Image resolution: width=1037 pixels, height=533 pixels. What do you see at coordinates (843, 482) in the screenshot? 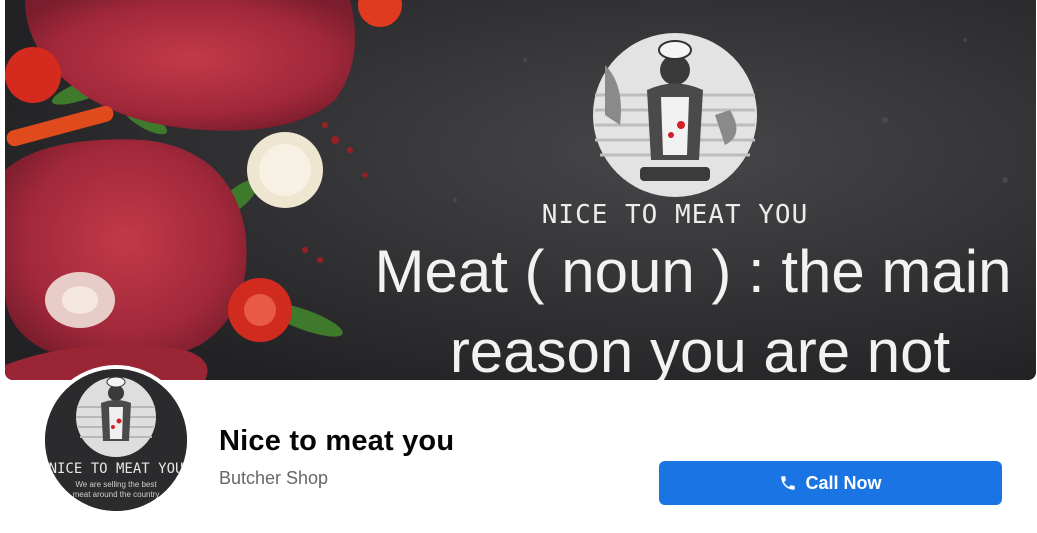
I see `call-now-label: Call Now` at bounding box center [843, 482].